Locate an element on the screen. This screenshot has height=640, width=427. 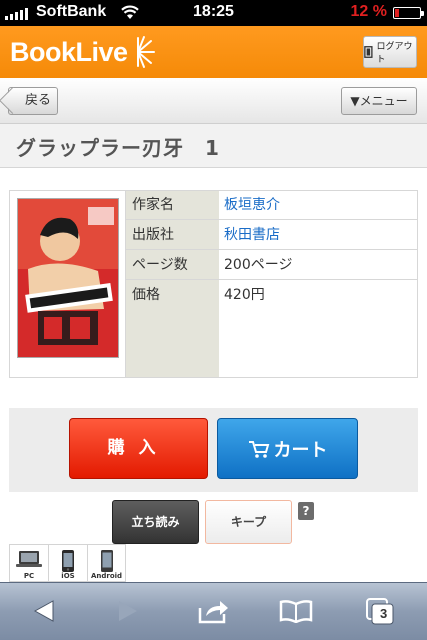
logout-door-icon is located at coordinates (368, 52).